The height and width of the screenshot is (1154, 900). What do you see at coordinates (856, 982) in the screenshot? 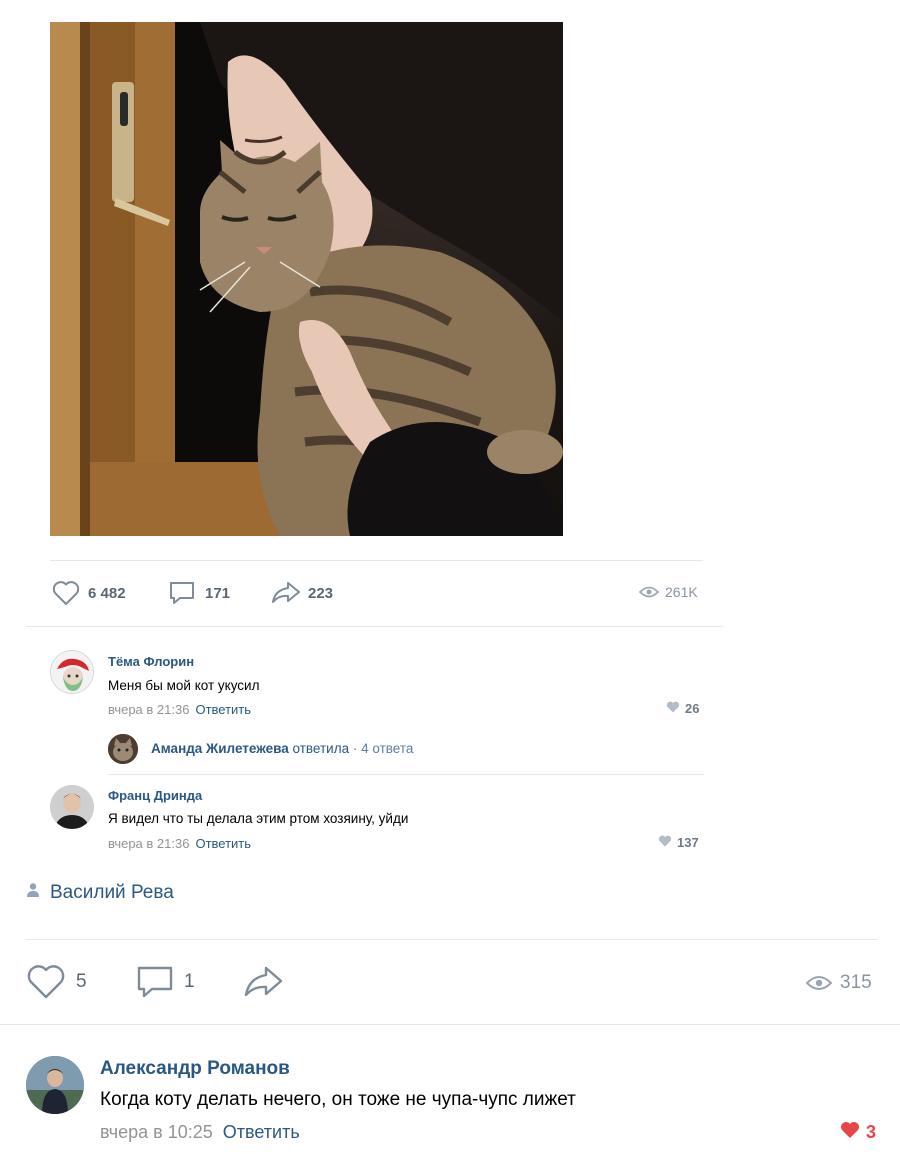
I see `views-count: 315` at bounding box center [856, 982].